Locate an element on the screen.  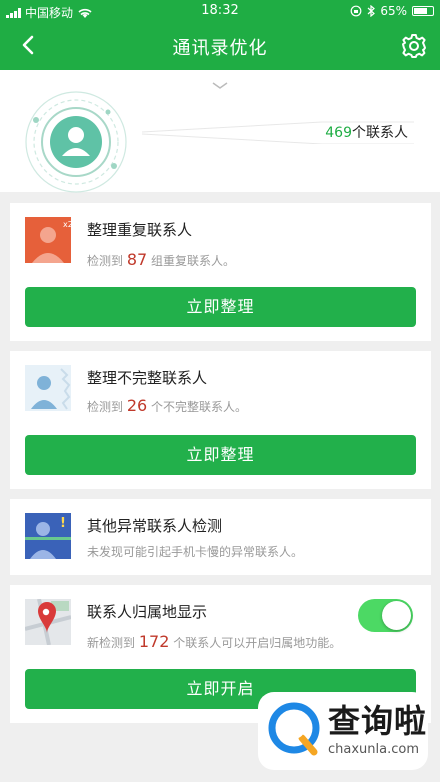
incomplete-desc: 检测到 26 个不完整联系人。 is located at coordinates (167, 405).